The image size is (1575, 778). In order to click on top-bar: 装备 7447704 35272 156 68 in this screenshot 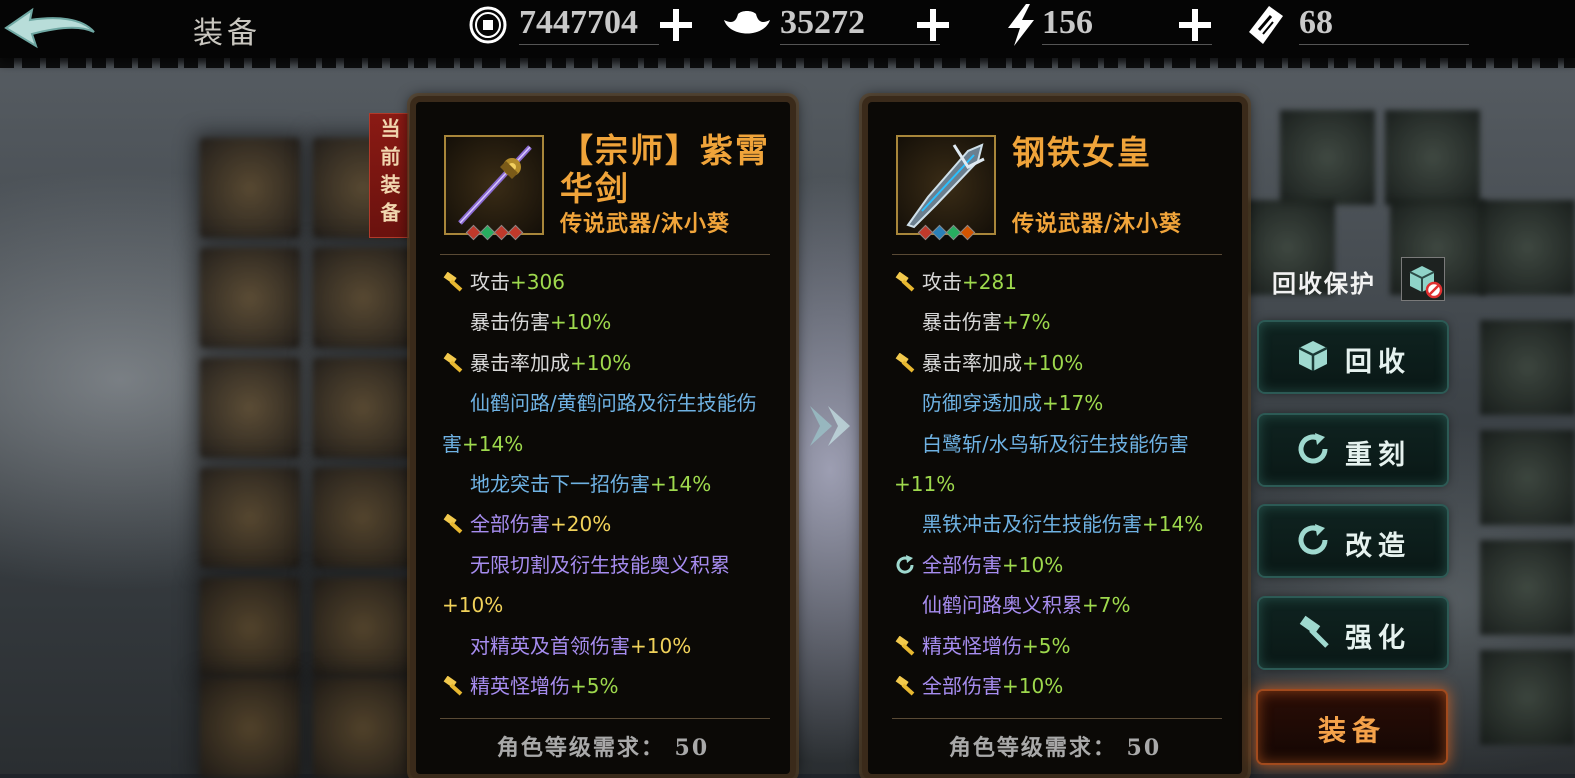, I will do `click(787, 34)`.